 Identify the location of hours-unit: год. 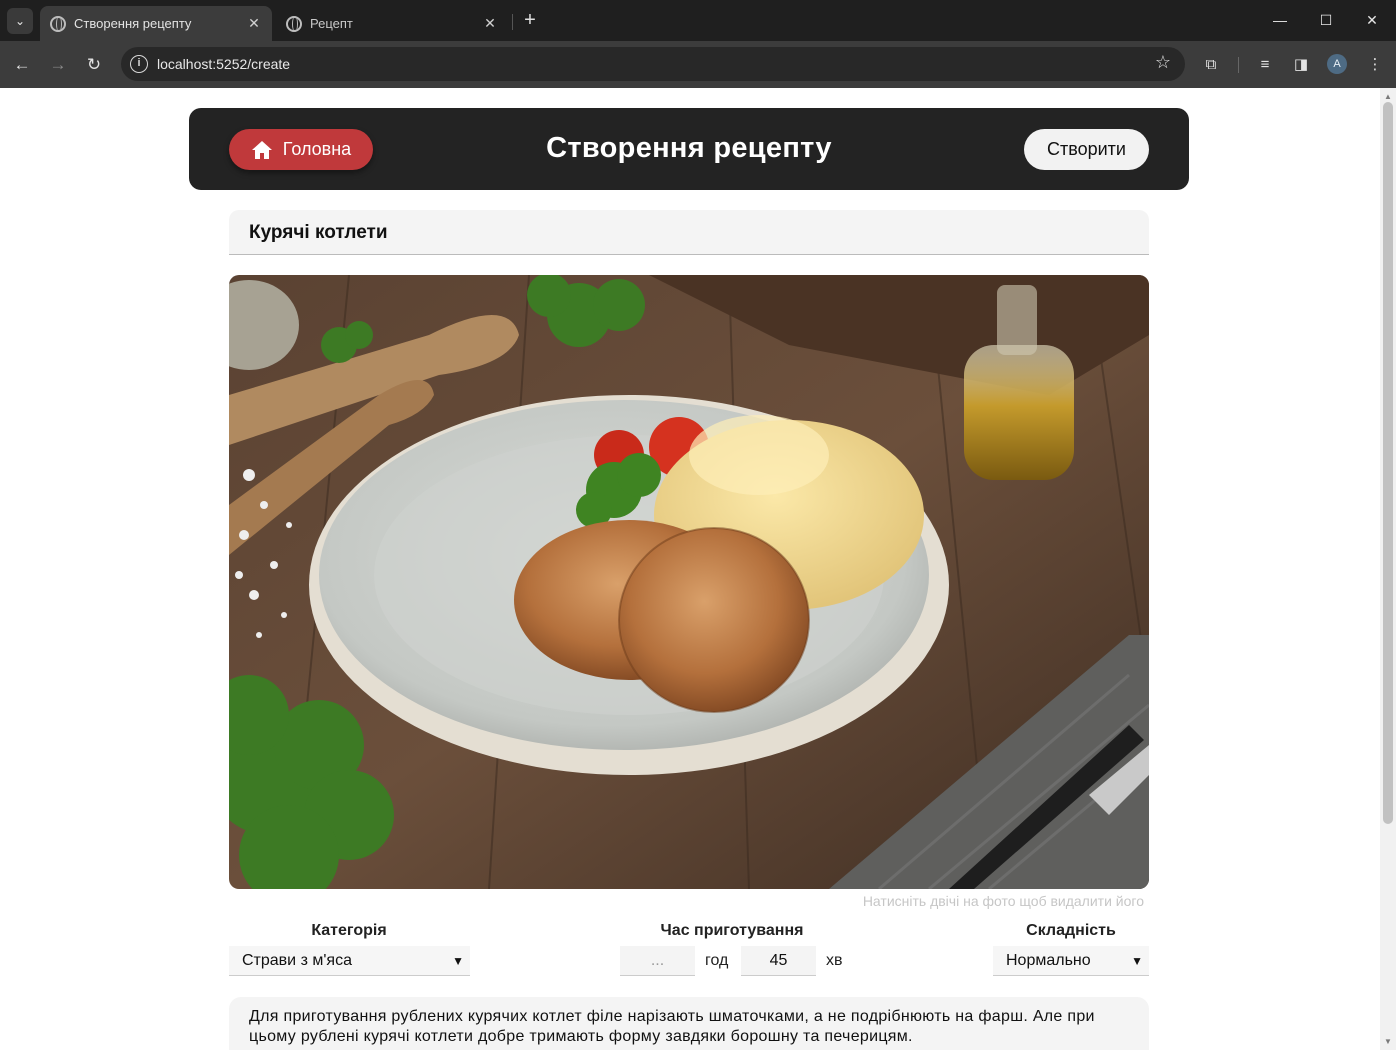
(717, 960).